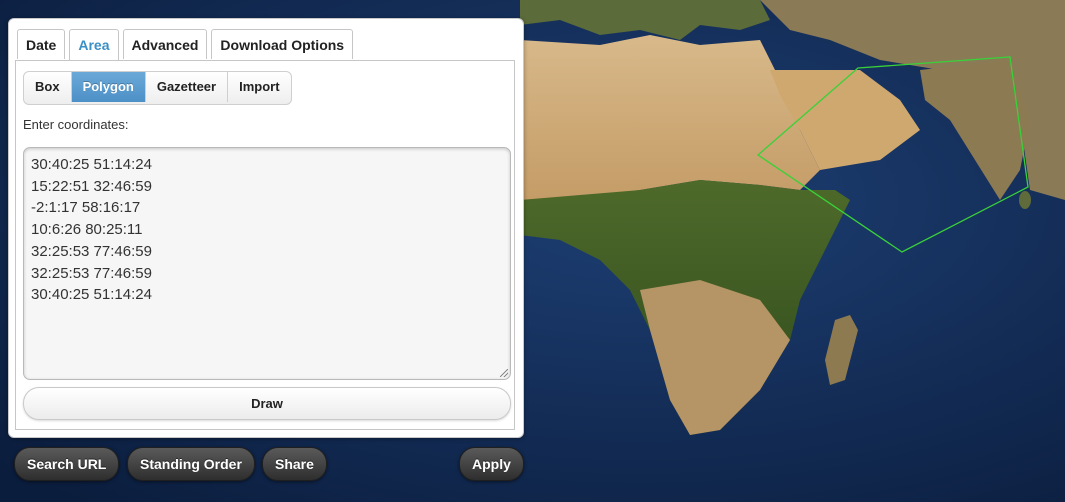  Describe the element at coordinates (165, 44) in the screenshot. I see `tab-advanced: Advanced` at that location.